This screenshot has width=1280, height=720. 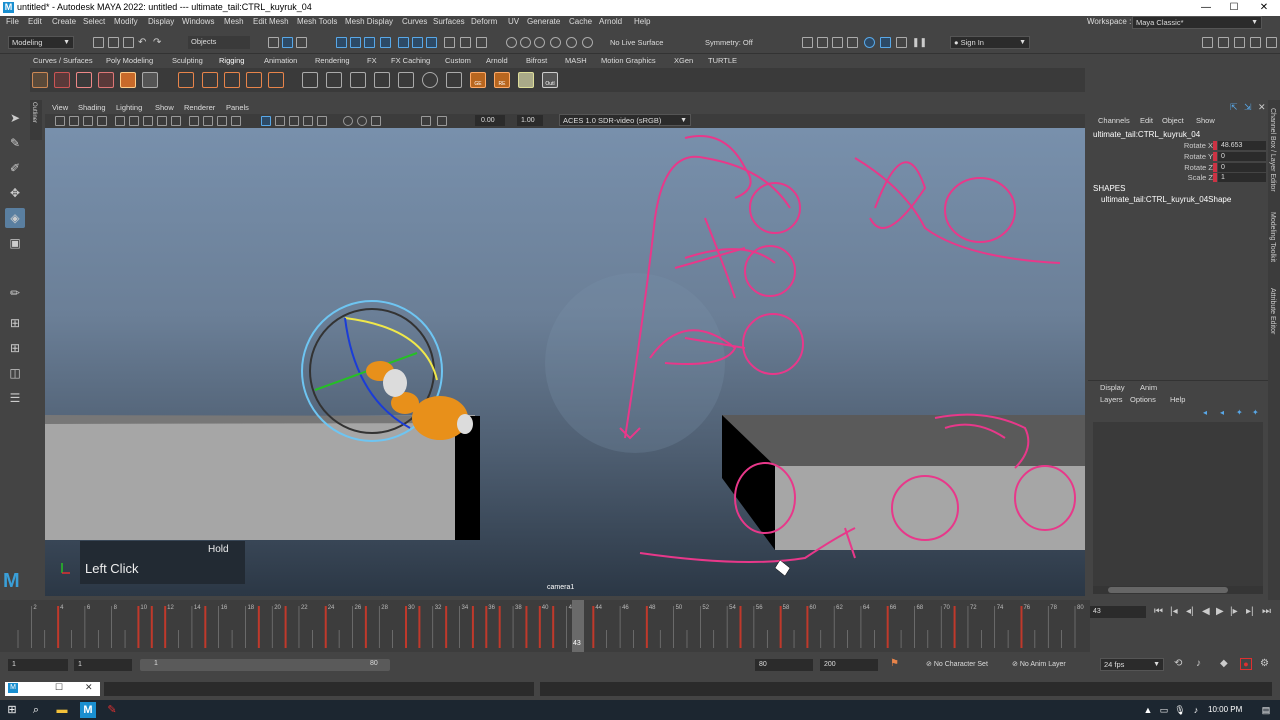 I want to click on shelf-tab-fx: FX, so click(x=372, y=60).